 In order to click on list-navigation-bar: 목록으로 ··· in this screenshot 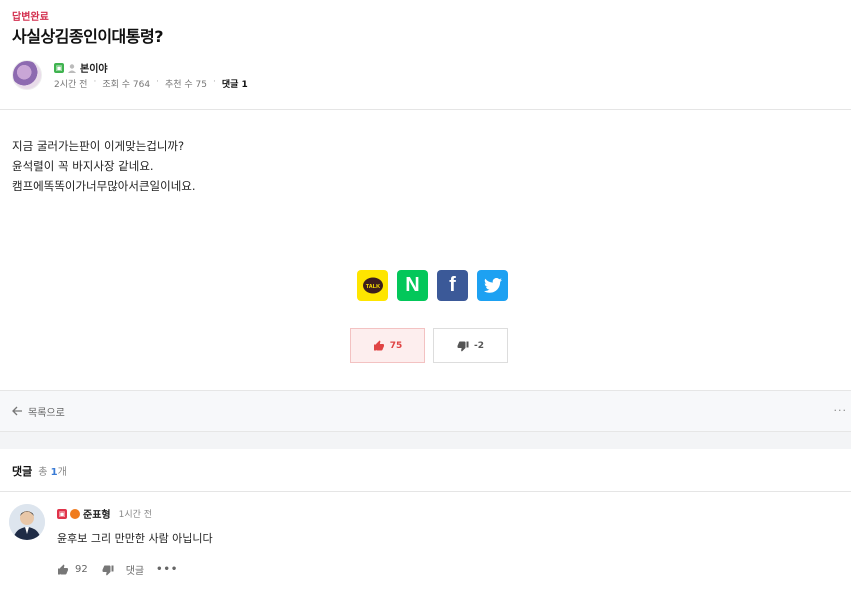, I will do `click(425, 411)`.